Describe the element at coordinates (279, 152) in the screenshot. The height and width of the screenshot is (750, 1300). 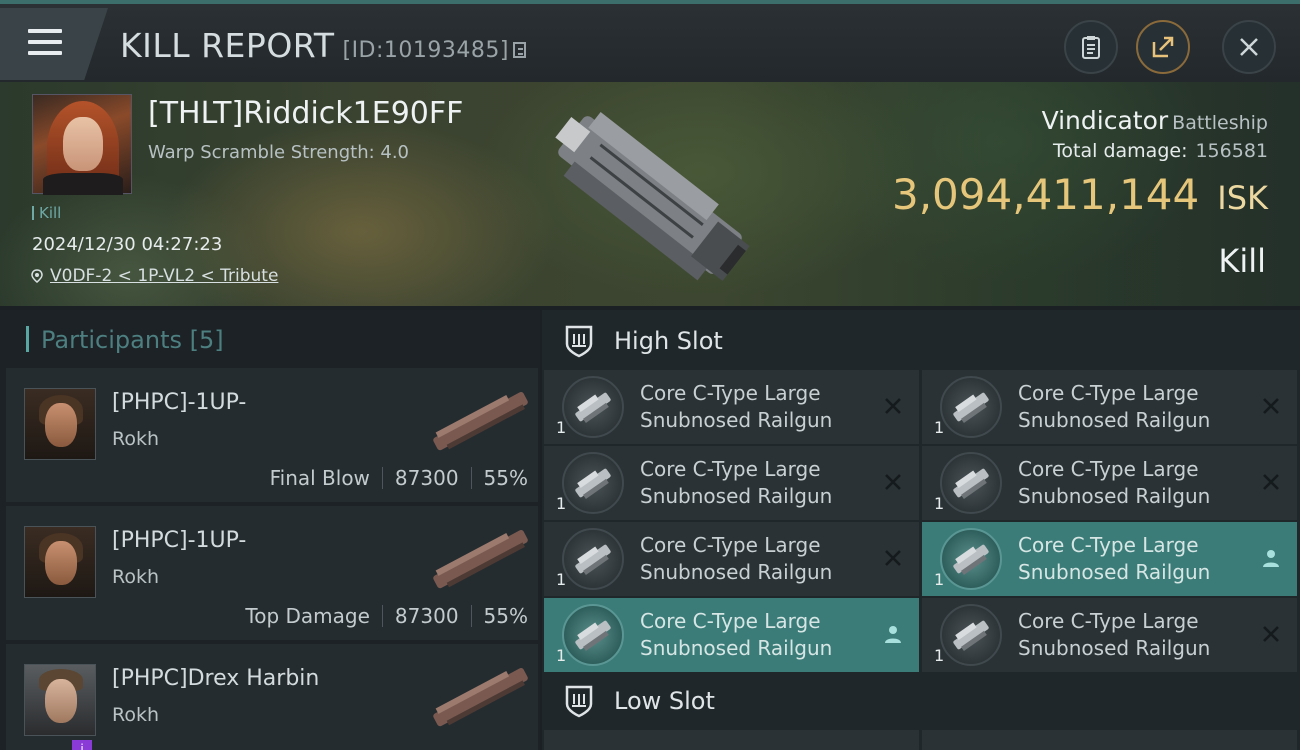
I see `warp-scramble-strength: Warp Scramble Strength: 4.0` at that location.